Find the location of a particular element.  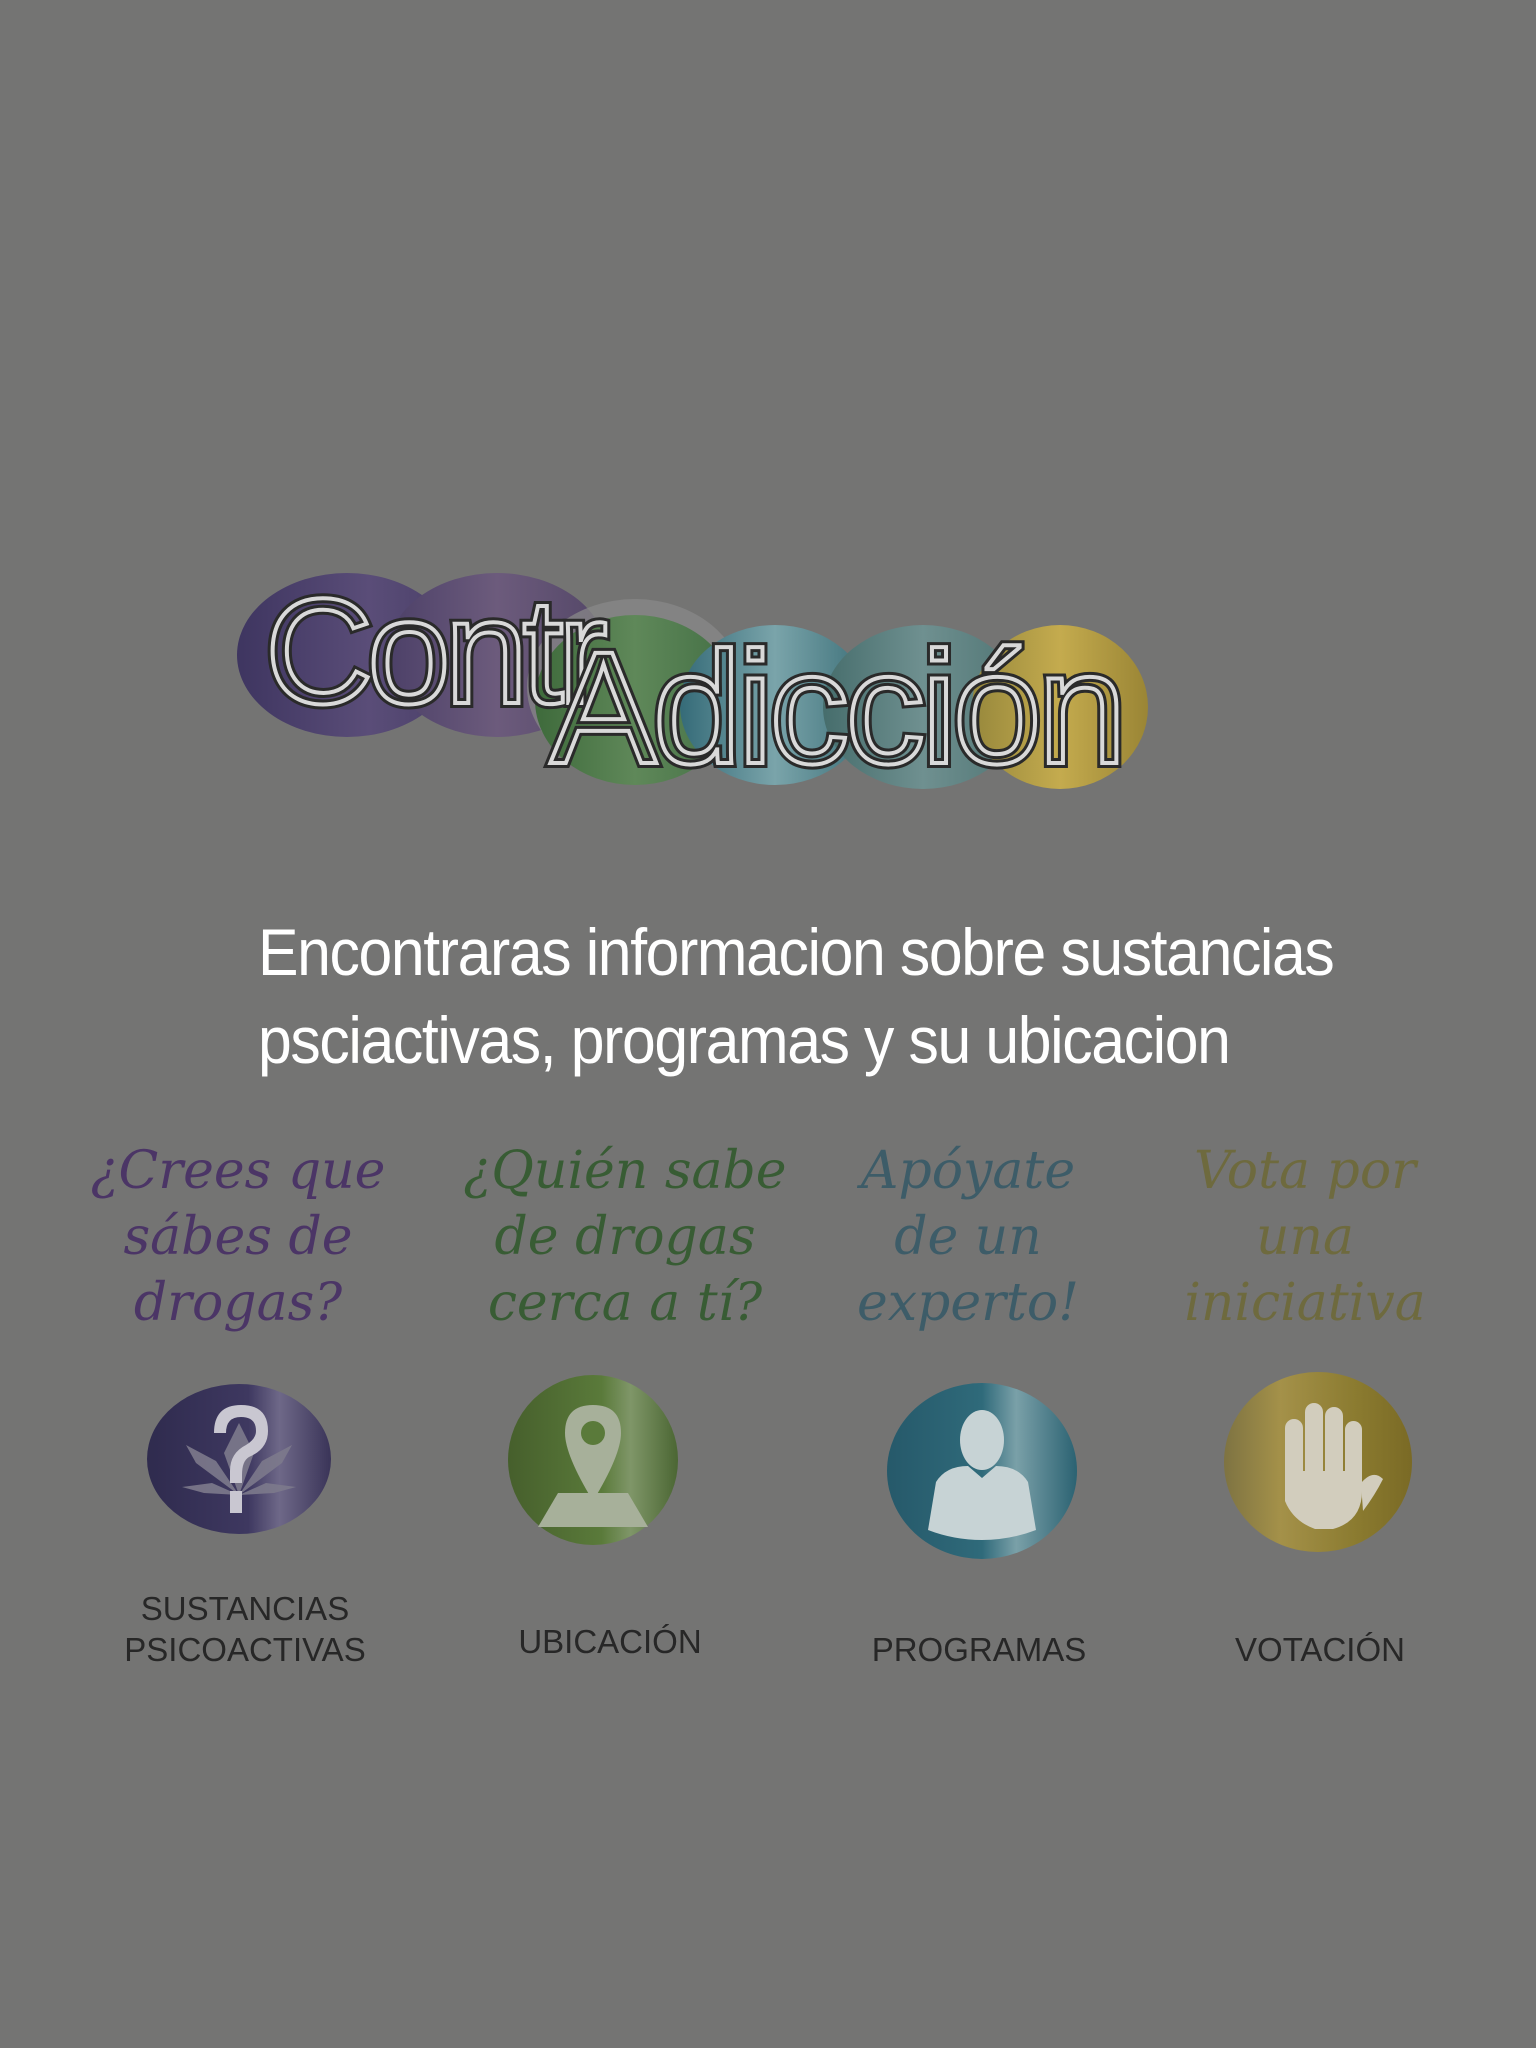

raised-hand-icon is located at coordinates (1318, 1462).